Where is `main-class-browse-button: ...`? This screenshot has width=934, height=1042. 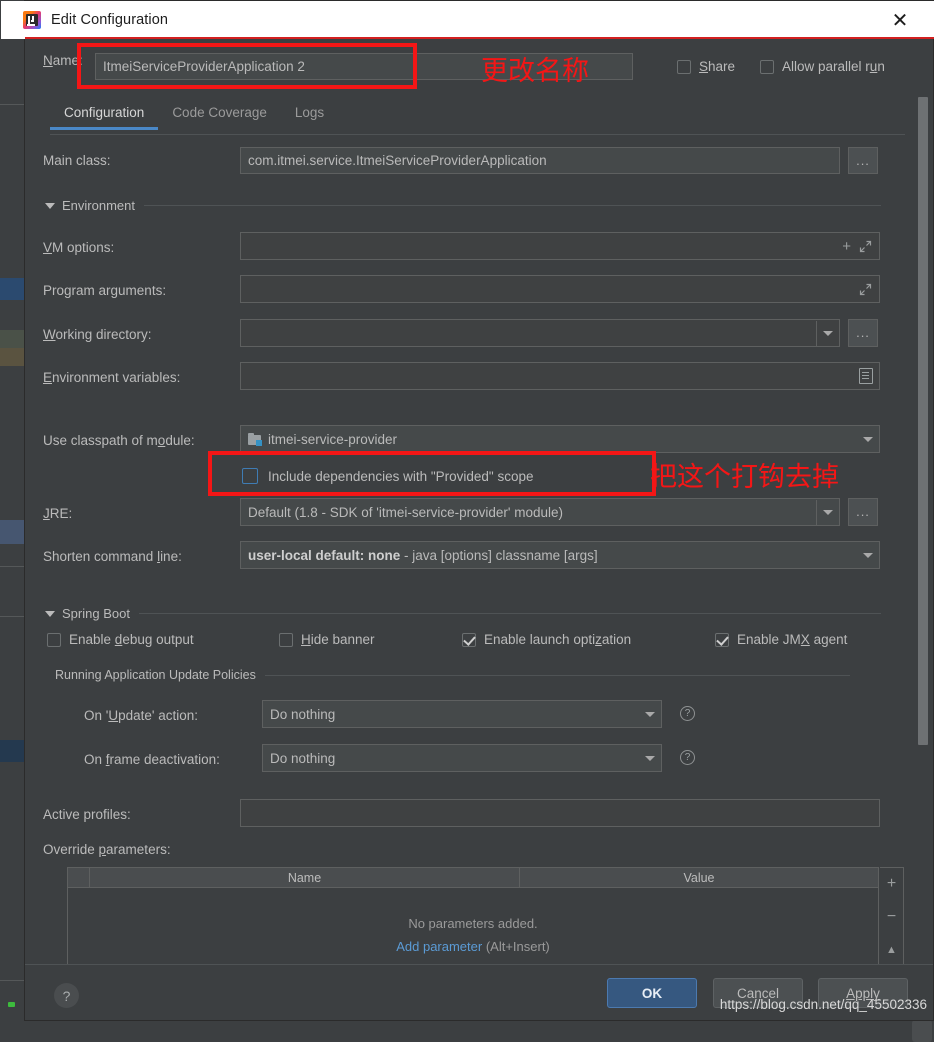
main-class-browse-button: ... is located at coordinates (863, 160).